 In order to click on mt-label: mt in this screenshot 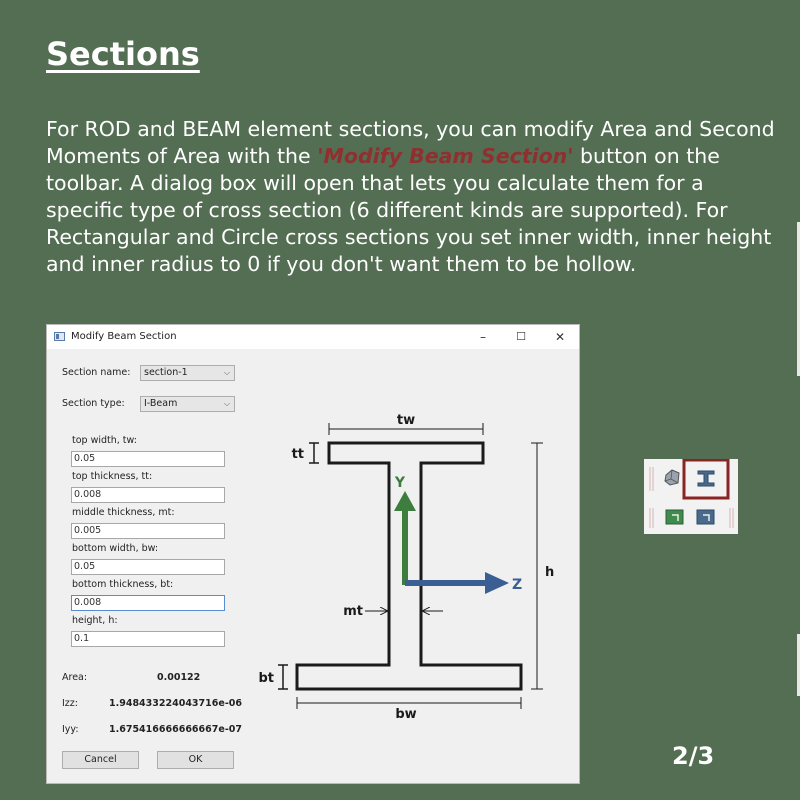, I will do `click(353, 611)`.